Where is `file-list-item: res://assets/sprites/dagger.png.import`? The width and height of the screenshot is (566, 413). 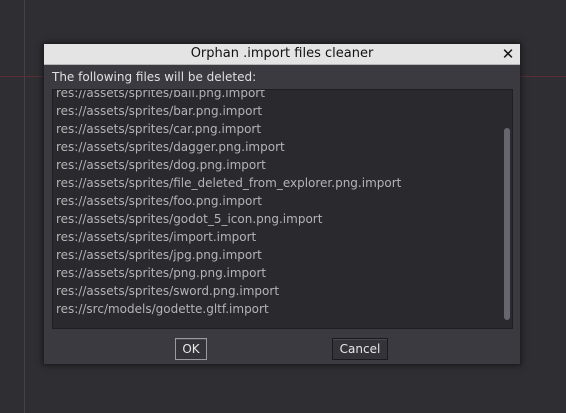 file-list-item: res://assets/sprites/dagger.png.import is located at coordinates (228, 147).